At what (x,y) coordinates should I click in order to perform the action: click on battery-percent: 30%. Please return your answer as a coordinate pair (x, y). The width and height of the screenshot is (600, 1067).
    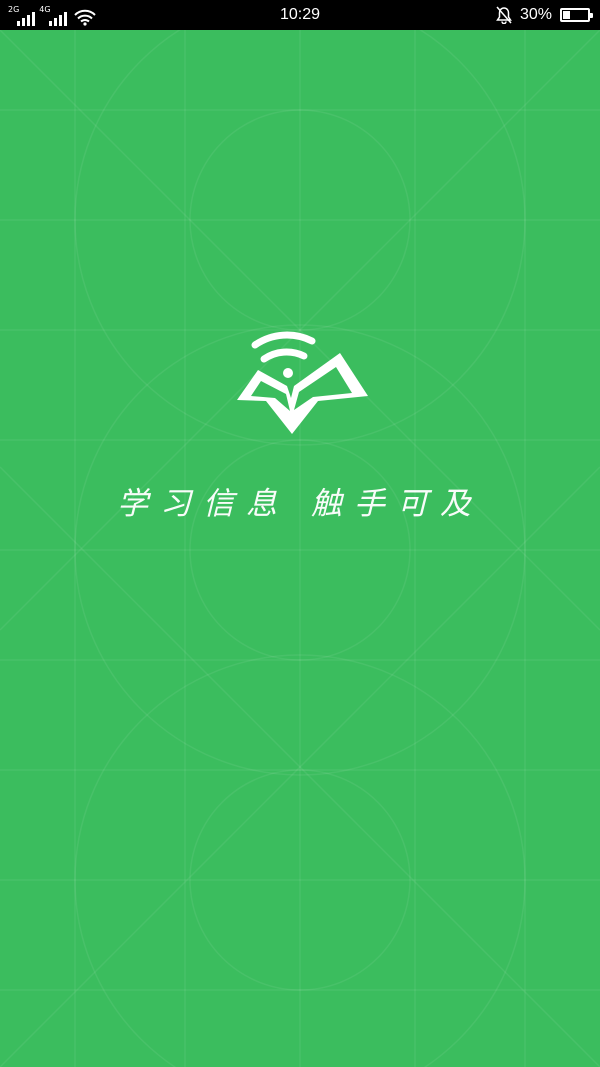
    Looking at the image, I should click on (535, 14).